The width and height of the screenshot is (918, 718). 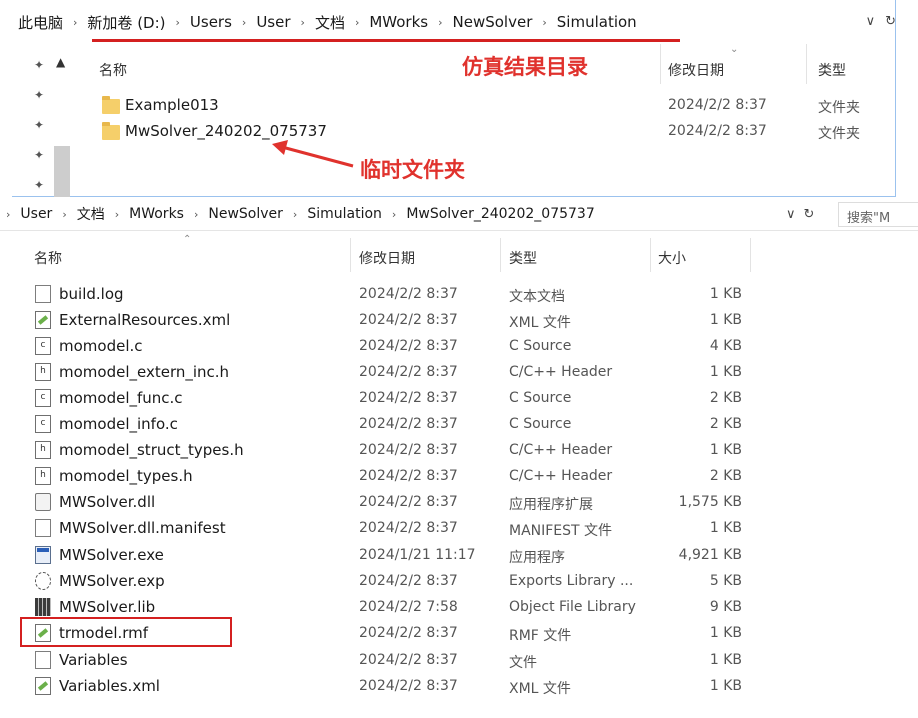 I want to click on file-type: 应用程序, so click(x=537, y=558).